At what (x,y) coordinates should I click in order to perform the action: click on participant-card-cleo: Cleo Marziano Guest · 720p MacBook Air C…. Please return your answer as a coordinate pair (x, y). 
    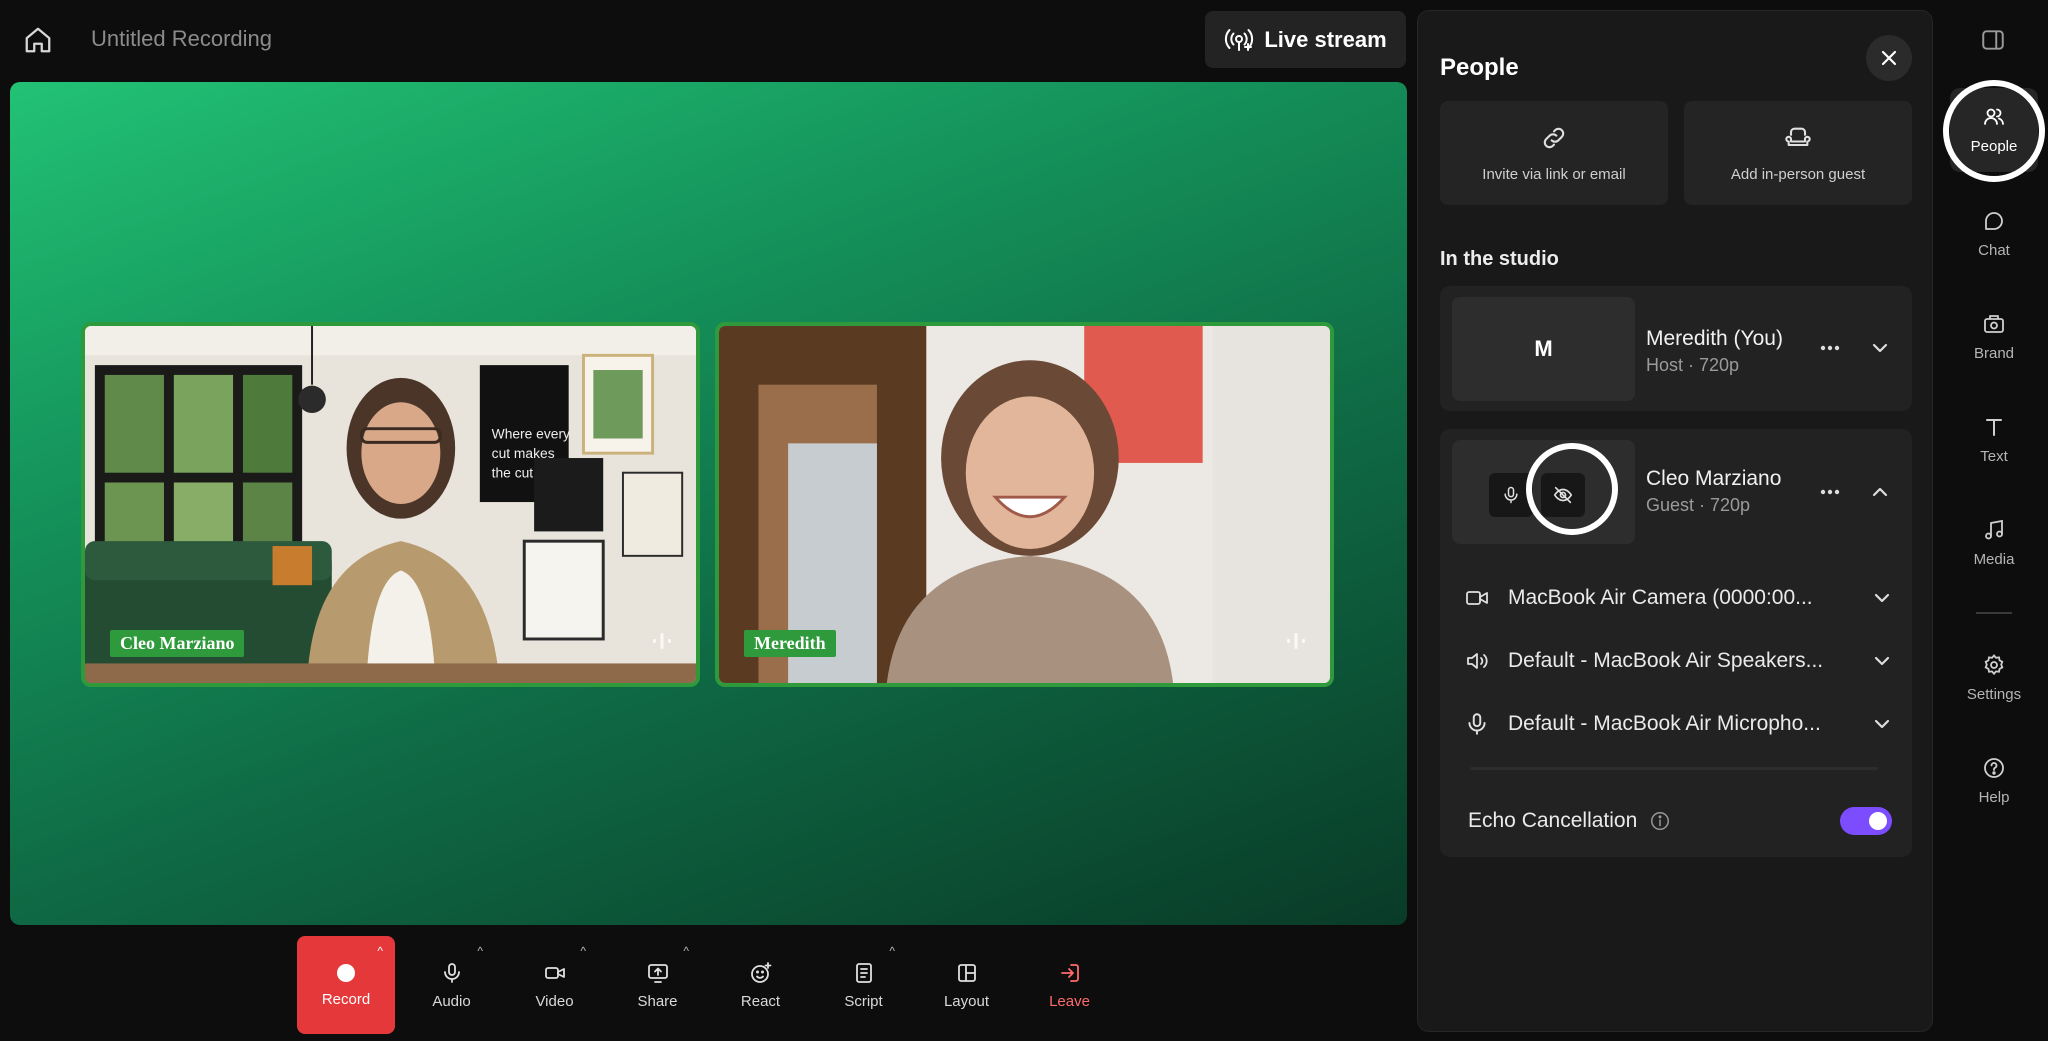
    Looking at the image, I should click on (1676, 643).